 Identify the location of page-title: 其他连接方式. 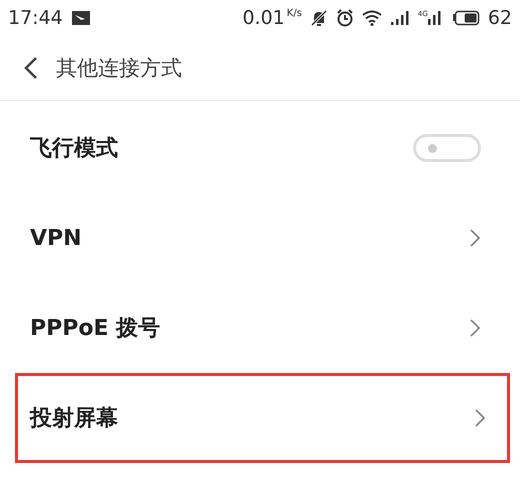
(119, 68).